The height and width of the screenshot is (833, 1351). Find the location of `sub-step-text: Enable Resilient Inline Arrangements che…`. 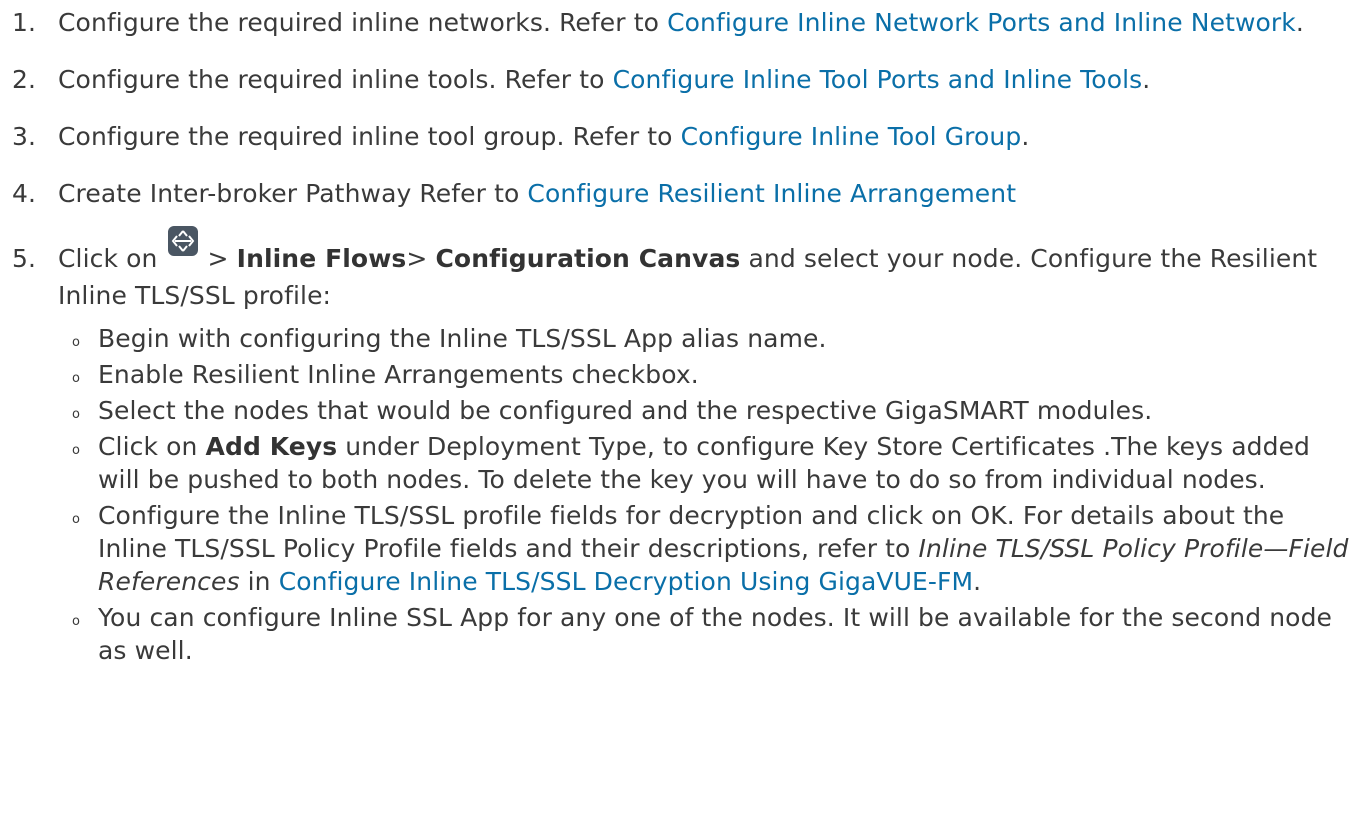

sub-step-text: Enable Resilient Inline Arrangements che… is located at coordinates (398, 374).